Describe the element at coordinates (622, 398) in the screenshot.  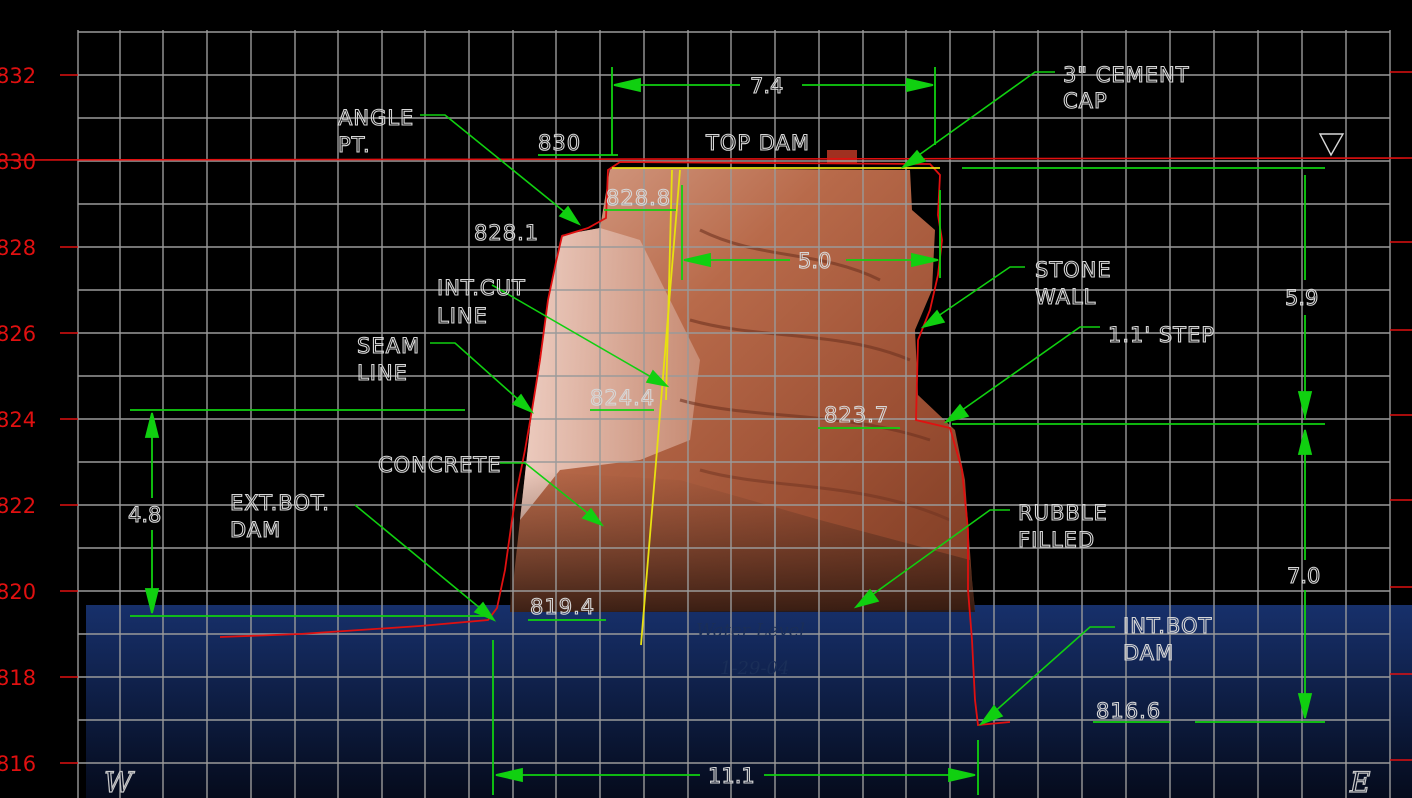
I see `elevation-824-4: 824.4` at that location.